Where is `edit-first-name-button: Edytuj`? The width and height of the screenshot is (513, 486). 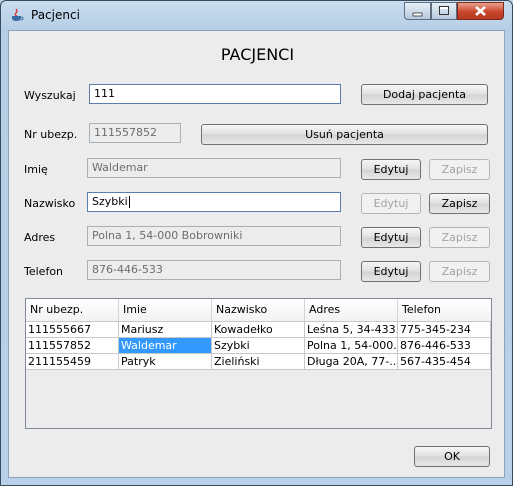 edit-first-name-button: Edytuj is located at coordinates (391, 169).